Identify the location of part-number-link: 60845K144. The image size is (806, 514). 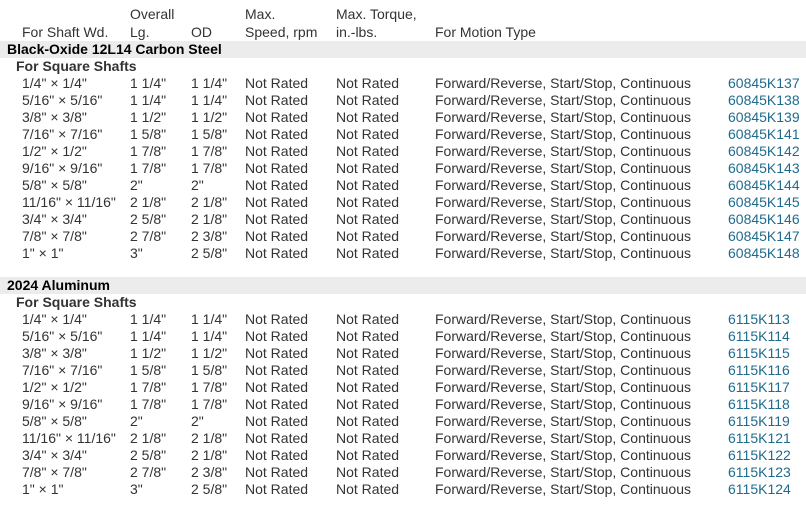
(764, 185).